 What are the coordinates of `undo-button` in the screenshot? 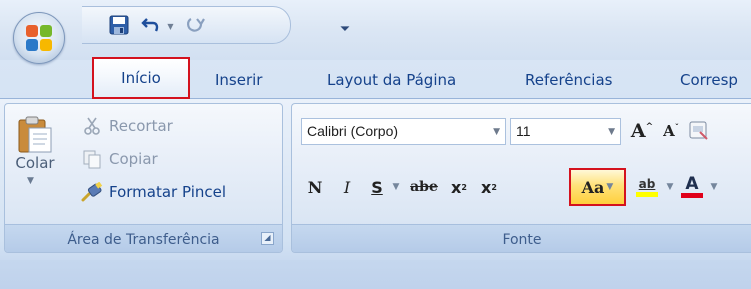 It's located at (151, 25).